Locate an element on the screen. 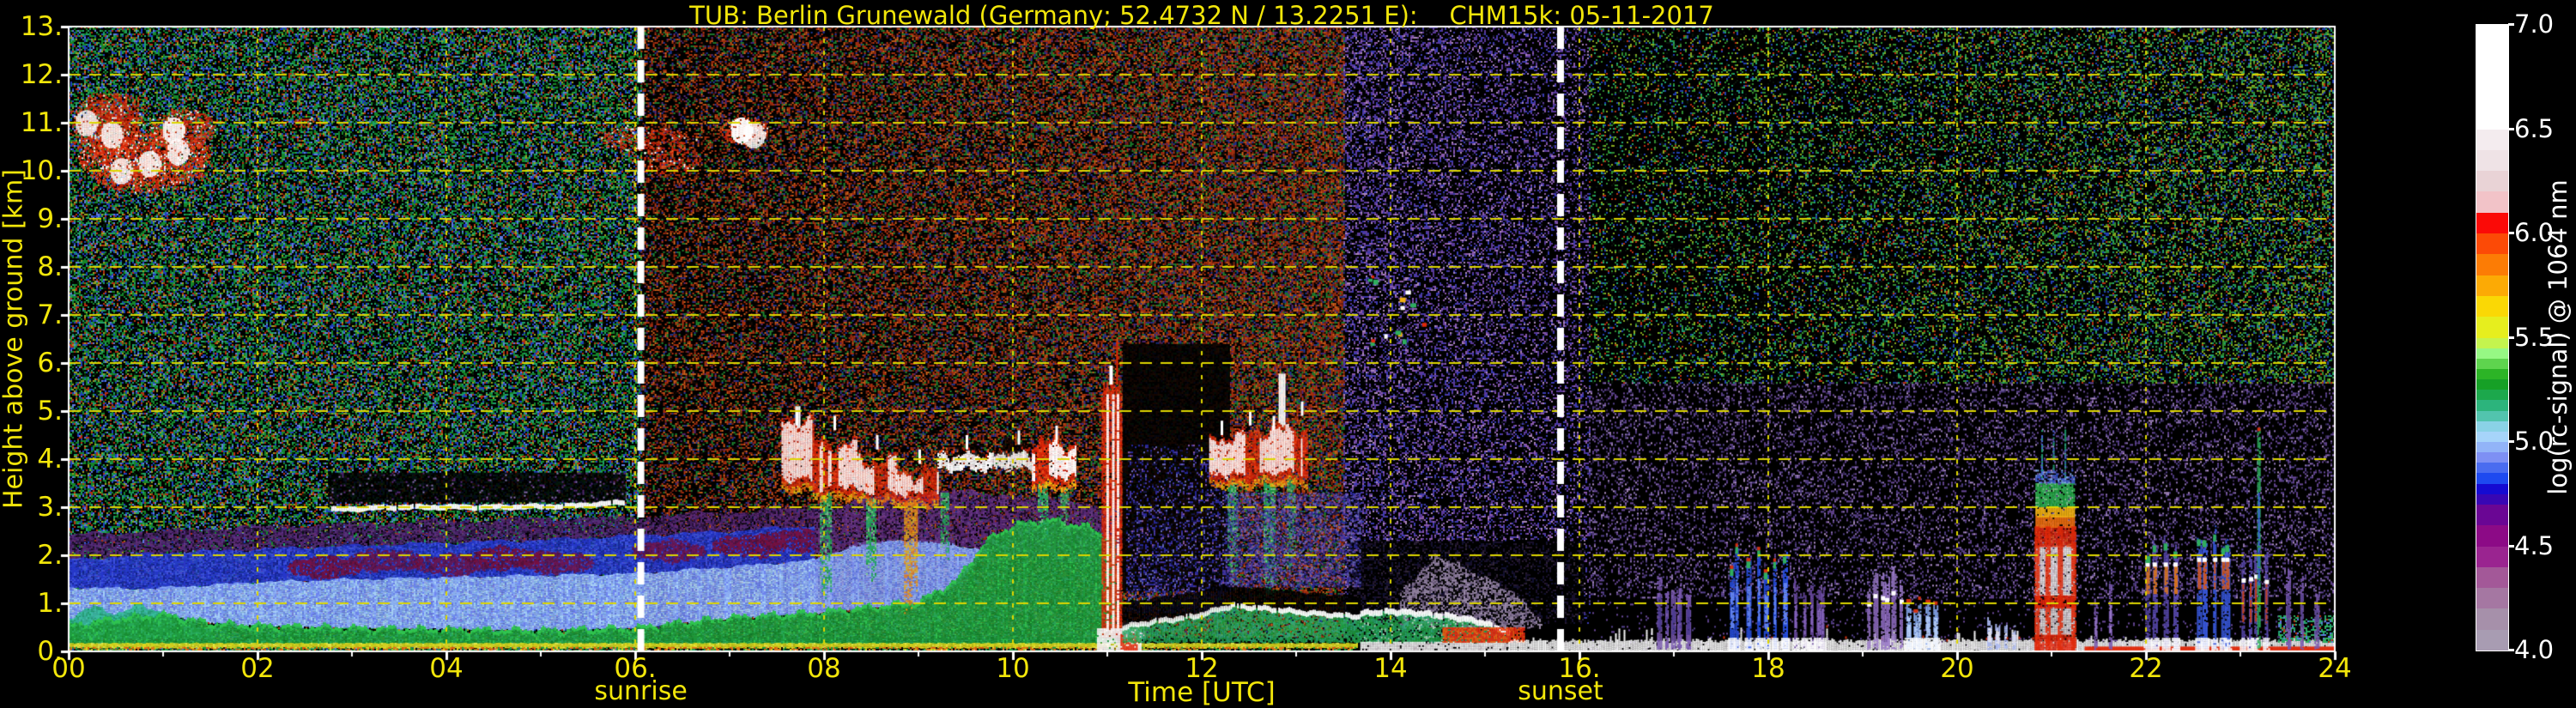  cbt-label: 4.5 is located at coordinates (2534, 545).